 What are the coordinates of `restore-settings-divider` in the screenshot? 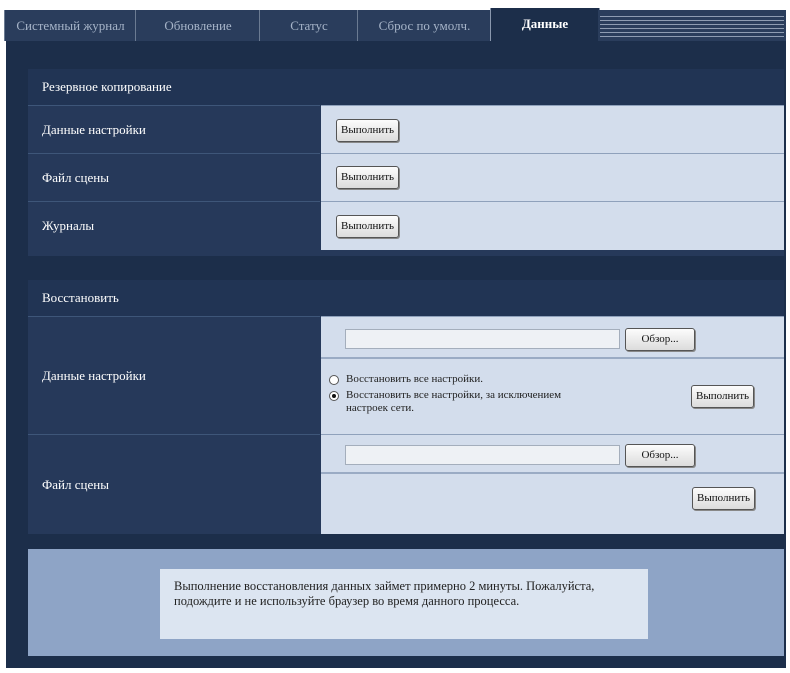 It's located at (552, 358).